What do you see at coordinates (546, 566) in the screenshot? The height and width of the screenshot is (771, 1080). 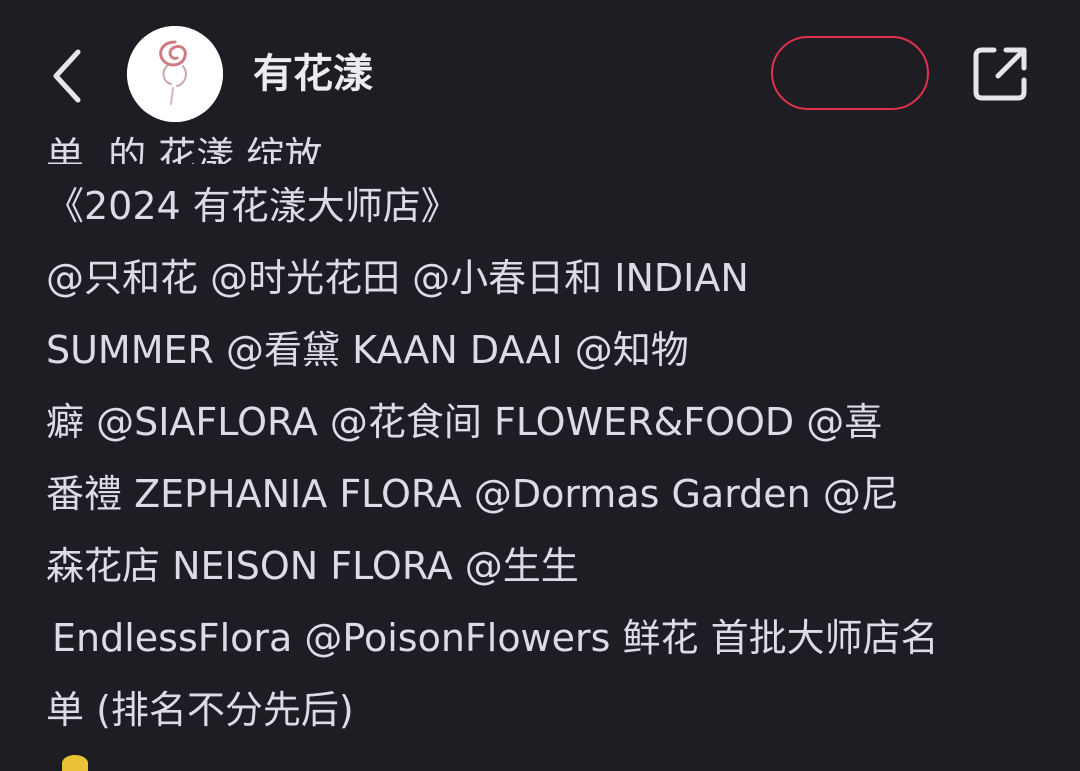 I see `post-line-mentions: 森花店 NEISON FLORA @生生` at bounding box center [546, 566].